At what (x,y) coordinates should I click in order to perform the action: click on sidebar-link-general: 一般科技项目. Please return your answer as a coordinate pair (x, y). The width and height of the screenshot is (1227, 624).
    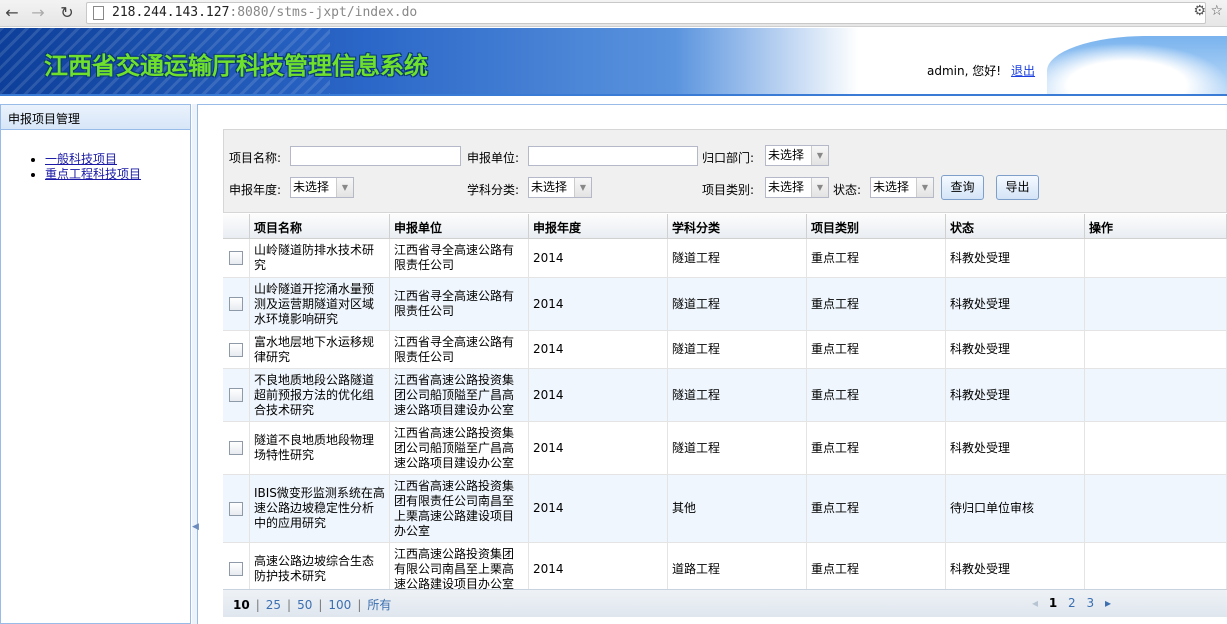
    Looking at the image, I should click on (81, 159).